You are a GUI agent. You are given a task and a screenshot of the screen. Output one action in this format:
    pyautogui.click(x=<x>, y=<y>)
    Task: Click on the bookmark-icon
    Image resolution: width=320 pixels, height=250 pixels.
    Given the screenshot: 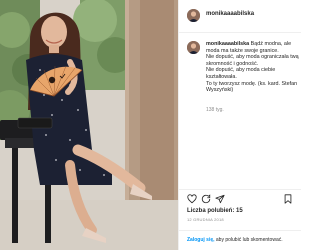 What is the action you would take?
    pyautogui.click(x=288, y=199)
    